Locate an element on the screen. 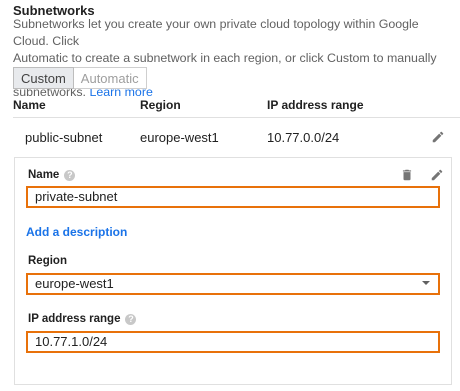 The image size is (460, 391). ip-range-label-text: IP address range is located at coordinates (74, 319).